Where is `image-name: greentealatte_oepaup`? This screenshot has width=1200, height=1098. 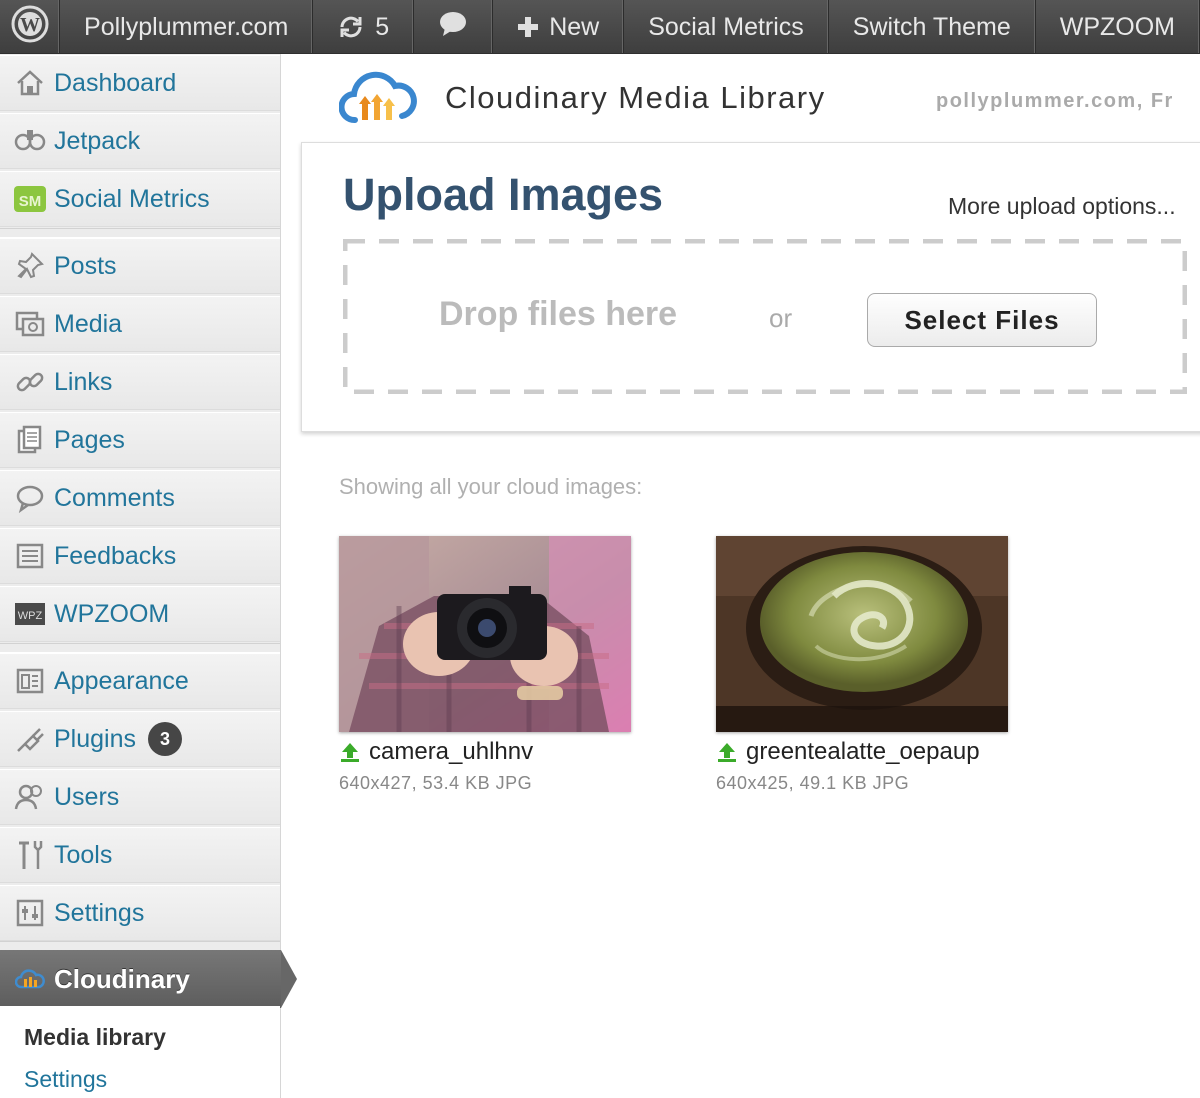
image-name: greentealatte_oepaup is located at coordinates (848, 752).